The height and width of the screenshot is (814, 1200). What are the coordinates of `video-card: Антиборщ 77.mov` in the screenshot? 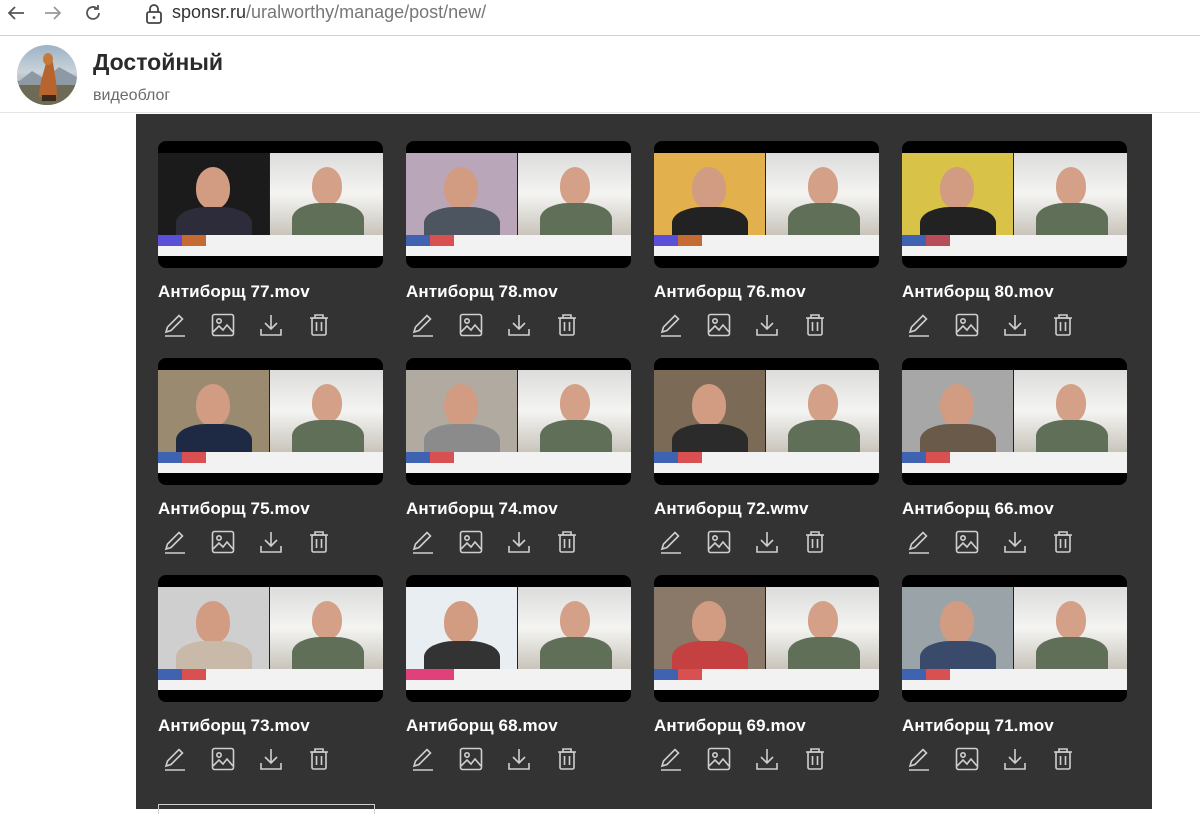 It's located at (271, 240).